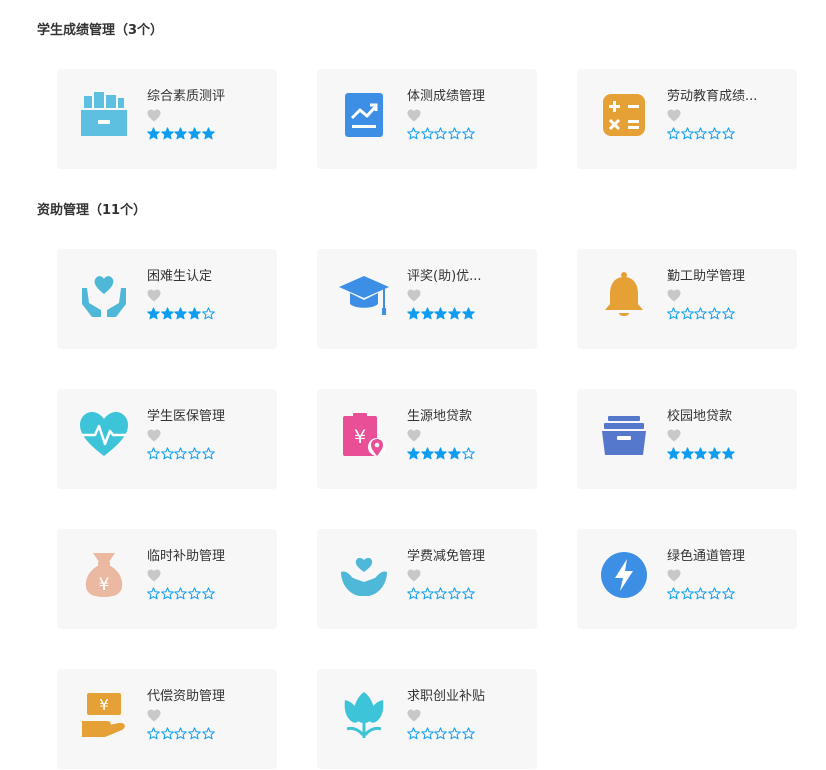 This screenshot has height=770, width=826. What do you see at coordinates (700, 416) in the screenshot?
I see `app-name: 校园地贷款` at bounding box center [700, 416].